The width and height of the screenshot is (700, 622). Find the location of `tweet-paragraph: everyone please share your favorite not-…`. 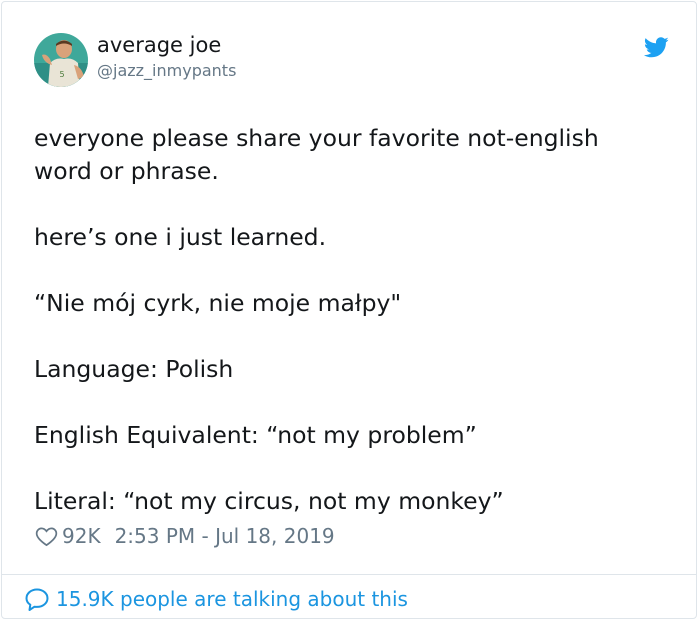

tweet-paragraph: everyone please share your favorite not-… is located at coordinates (316, 154).